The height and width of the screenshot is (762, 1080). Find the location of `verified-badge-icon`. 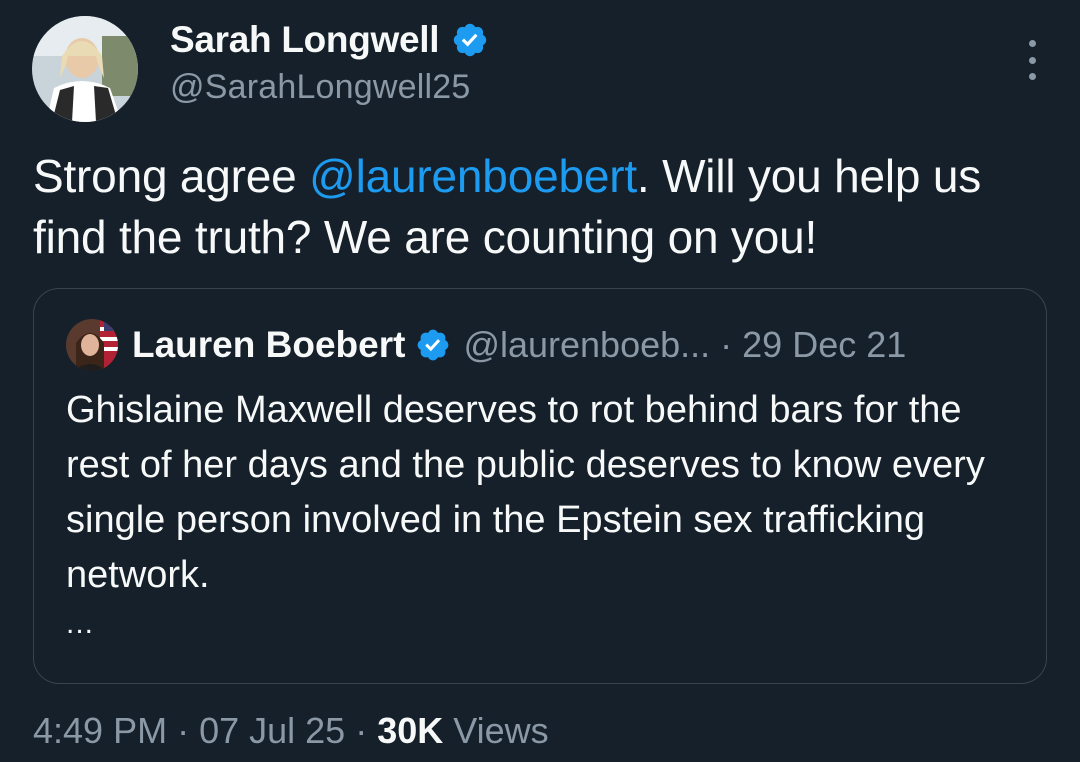

verified-badge-icon is located at coordinates (470, 40).